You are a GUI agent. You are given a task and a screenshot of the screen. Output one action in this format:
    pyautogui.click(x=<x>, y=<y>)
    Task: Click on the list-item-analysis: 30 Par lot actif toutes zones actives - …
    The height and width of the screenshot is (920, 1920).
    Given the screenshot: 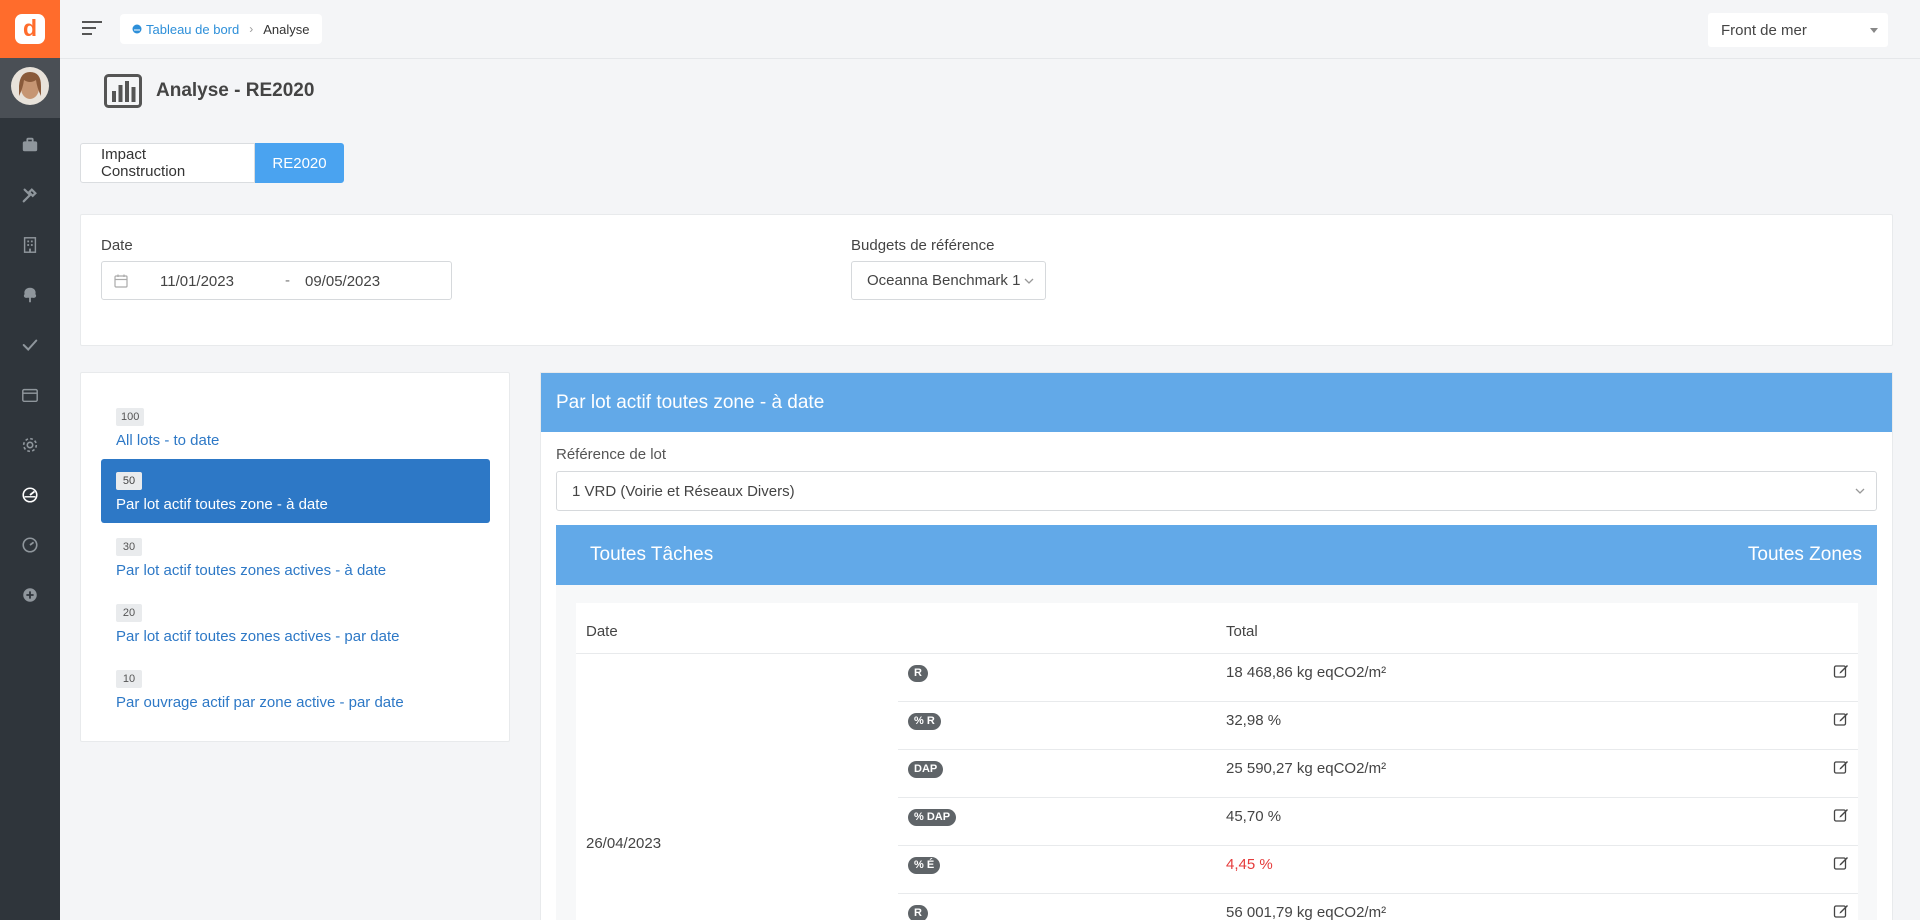 What is the action you would take?
    pyautogui.click(x=295, y=557)
    